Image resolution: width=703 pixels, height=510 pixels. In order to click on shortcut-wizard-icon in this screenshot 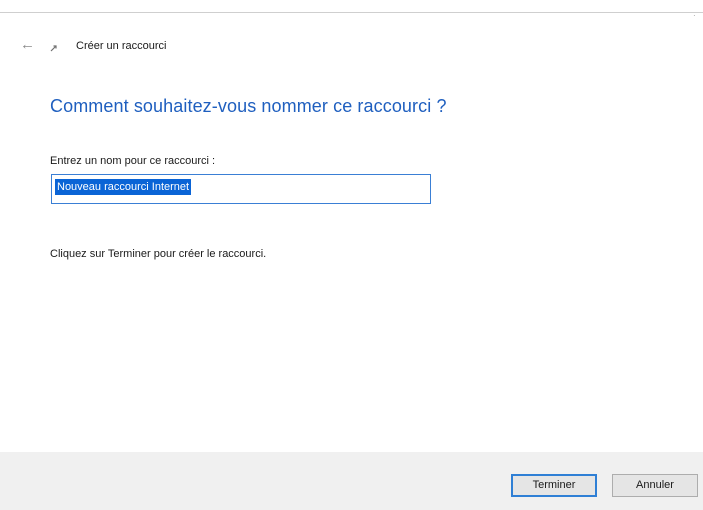, I will do `click(53, 48)`.